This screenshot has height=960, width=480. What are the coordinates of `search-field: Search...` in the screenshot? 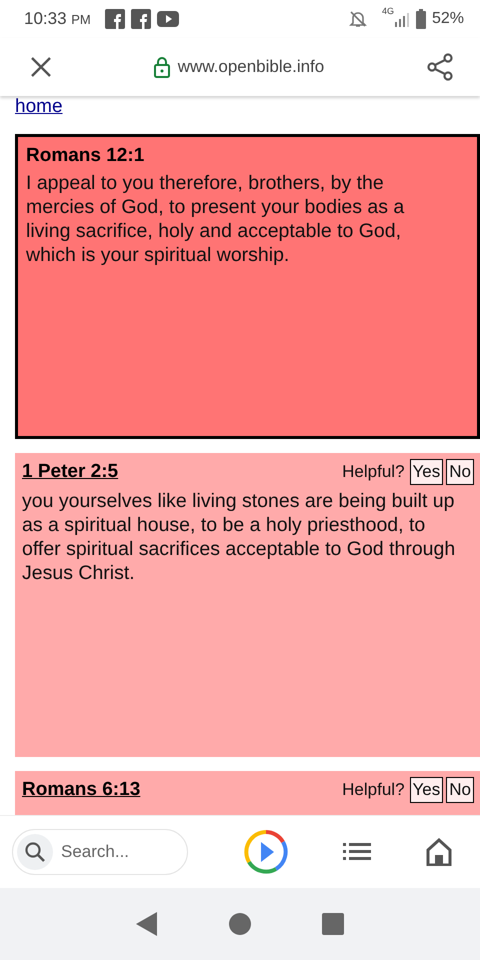 It's located at (116, 852).